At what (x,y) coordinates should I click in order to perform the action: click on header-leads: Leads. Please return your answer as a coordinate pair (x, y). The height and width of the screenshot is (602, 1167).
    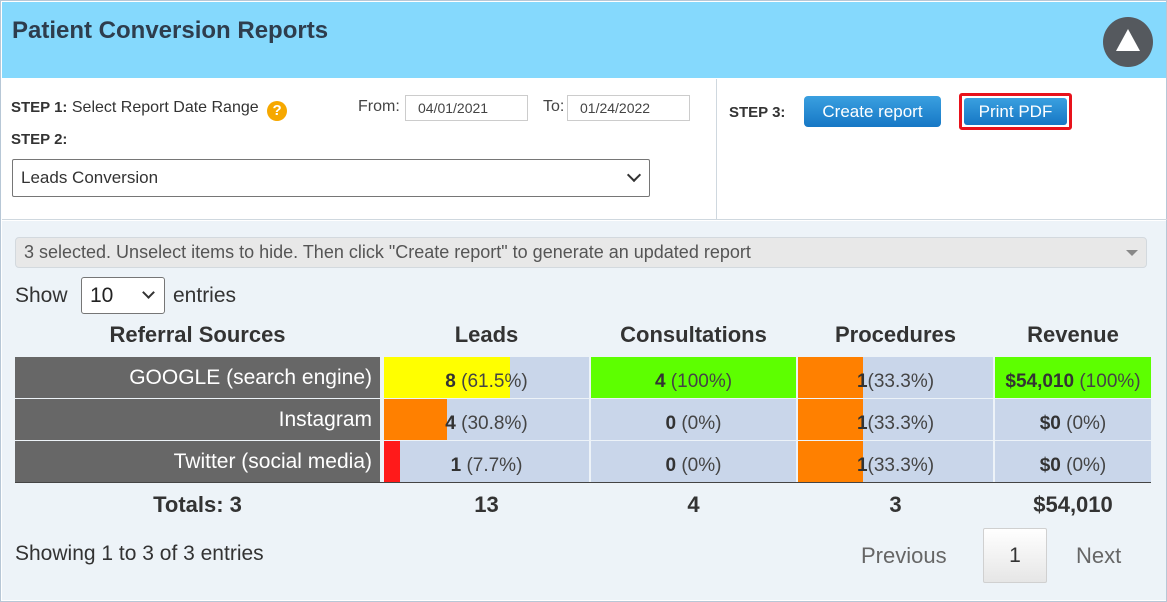
    Looking at the image, I should click on (486, 335).